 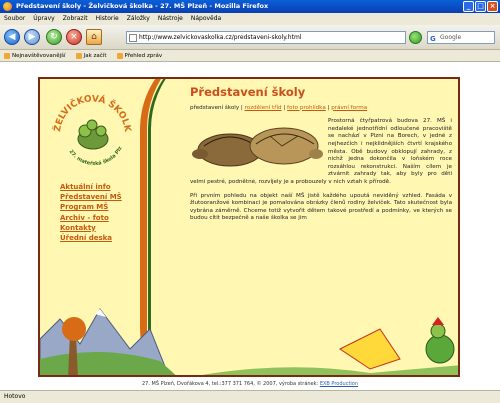 What do you see at coordinates (14, 19) in the screenshot?
I see `menu-soubor: Soubor` at bounding box center [14, 19].